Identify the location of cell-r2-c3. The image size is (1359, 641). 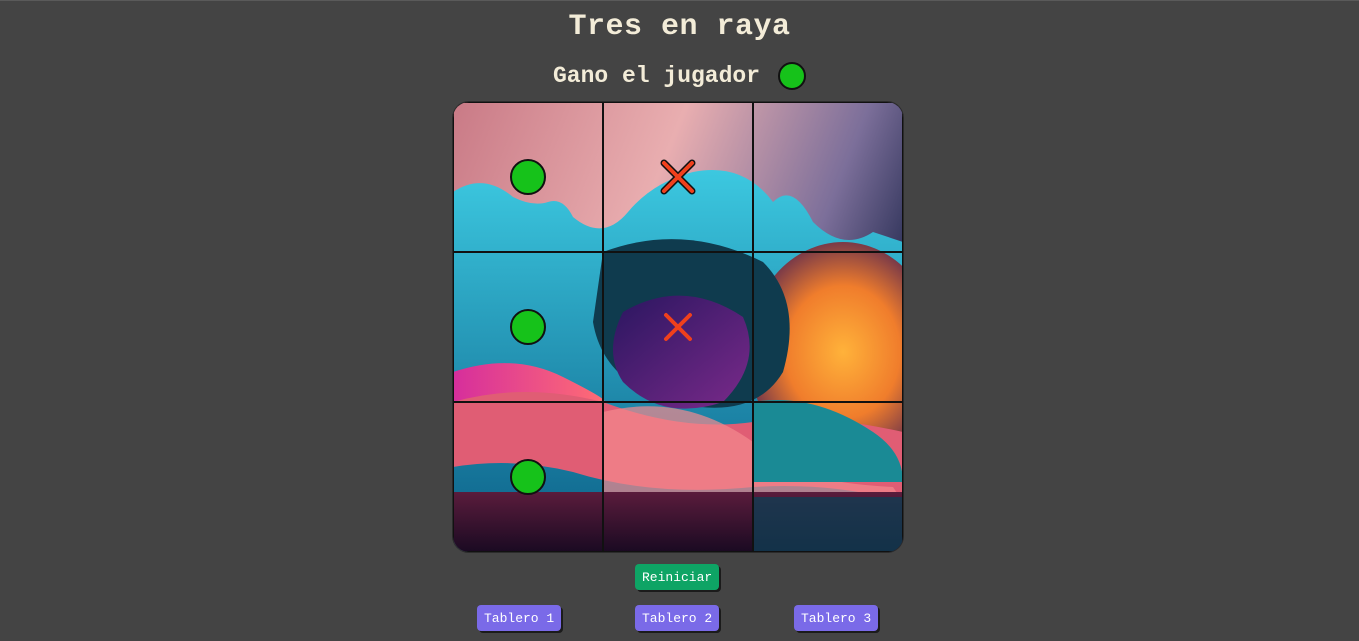
(828, 327).